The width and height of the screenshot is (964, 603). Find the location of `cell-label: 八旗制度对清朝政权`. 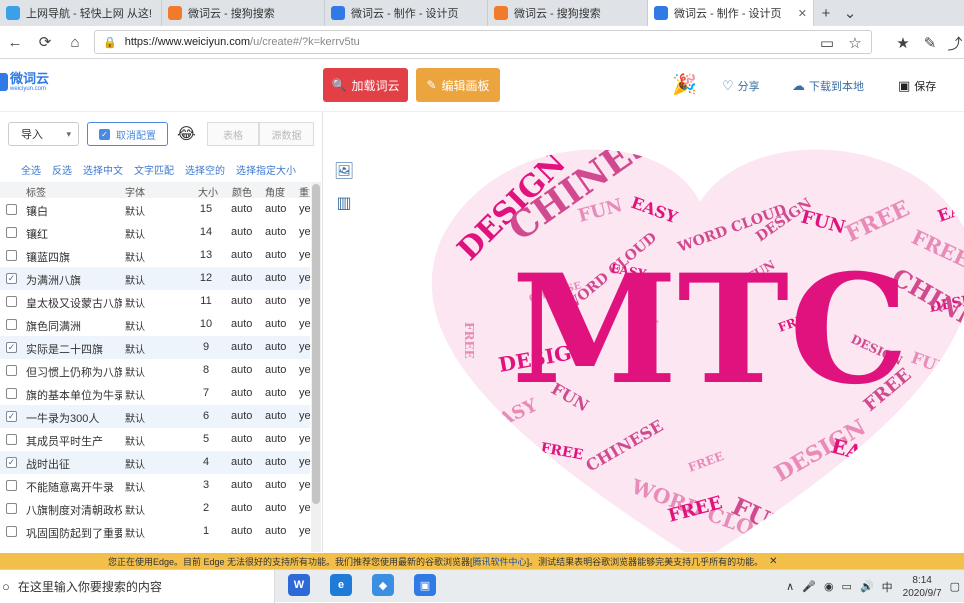

cell-label: 八旗制度对清朝政权 is located at coordinates (74, 510).